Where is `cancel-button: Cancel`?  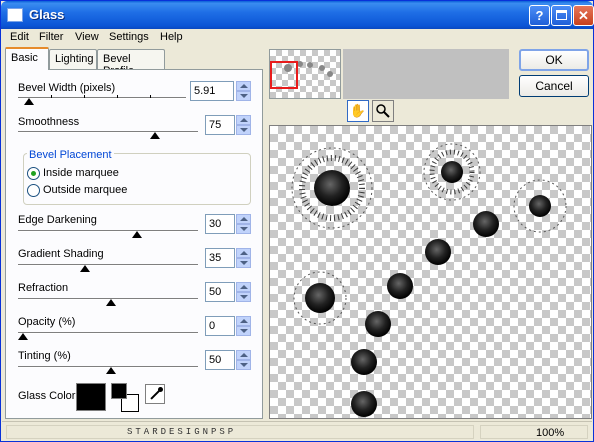 cancel-button: Cancel is located at coordinates (554, 86).